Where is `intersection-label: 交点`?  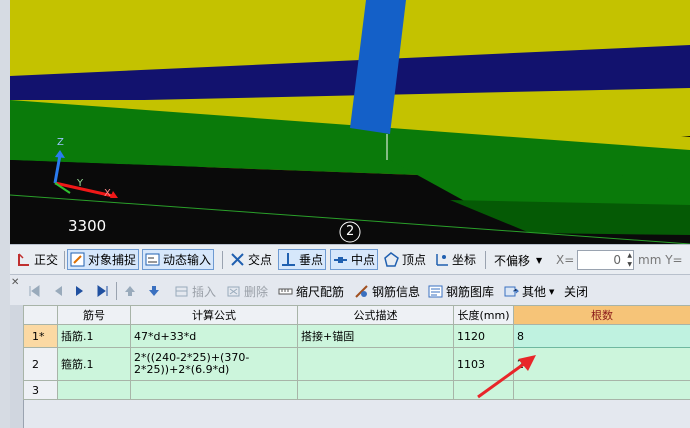
intersection-label: 交点 is located at coordinates (260, 260).